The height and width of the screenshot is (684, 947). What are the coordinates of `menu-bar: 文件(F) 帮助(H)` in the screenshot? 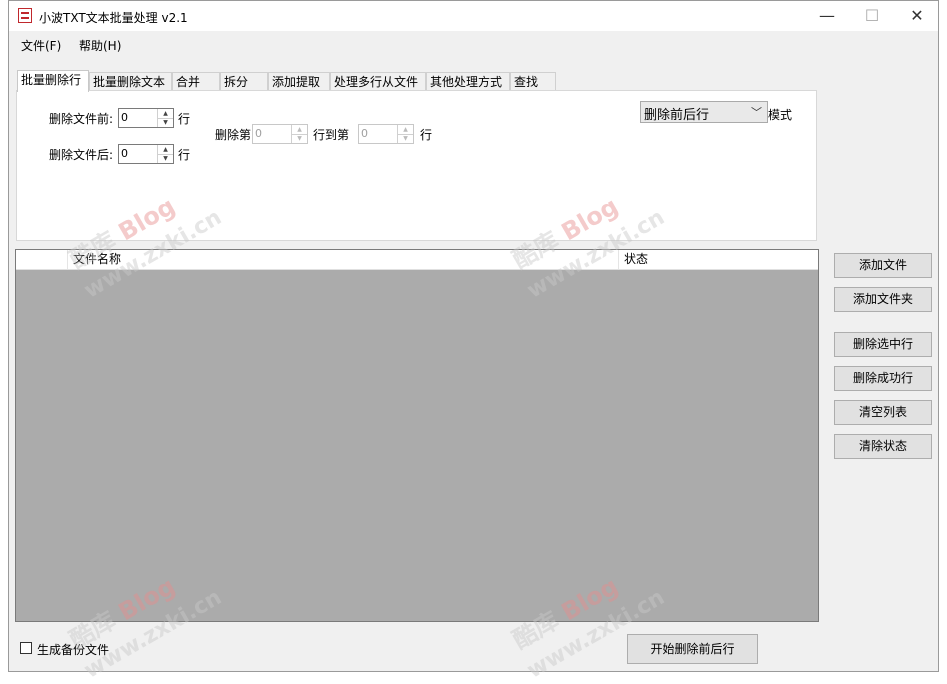 It's located at (473, 44).